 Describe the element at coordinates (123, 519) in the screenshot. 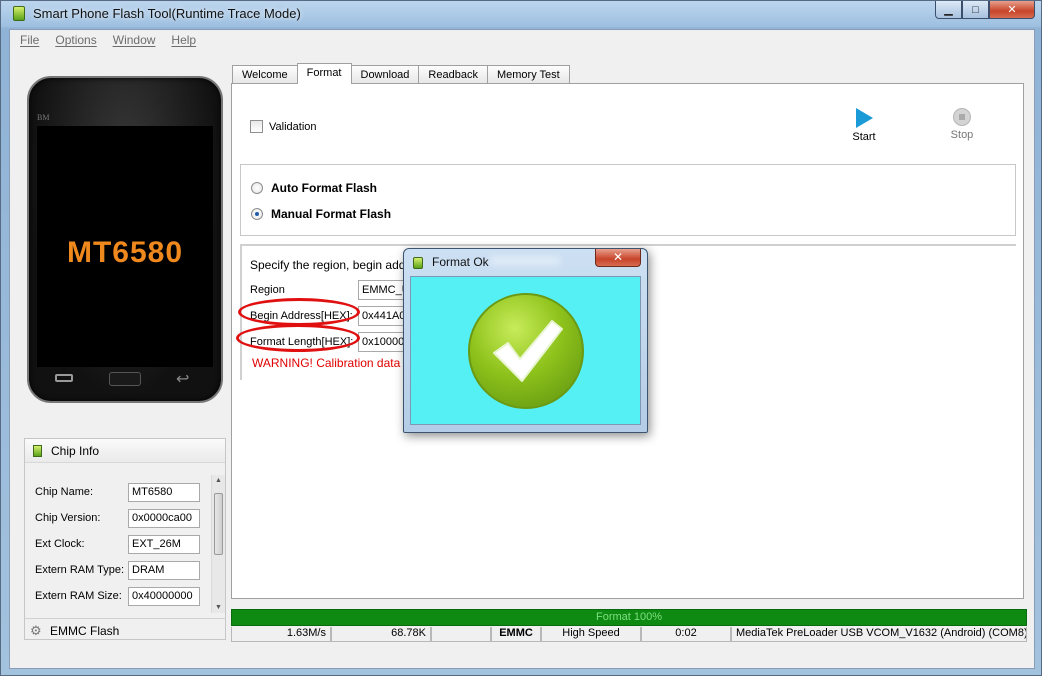

I see `chip-row: Chip Version: 0x0000ca00` at that location.